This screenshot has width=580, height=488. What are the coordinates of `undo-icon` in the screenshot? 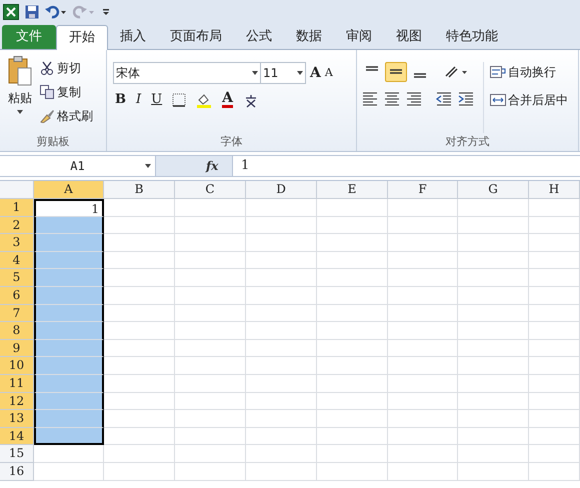 It's located at (56, 12).